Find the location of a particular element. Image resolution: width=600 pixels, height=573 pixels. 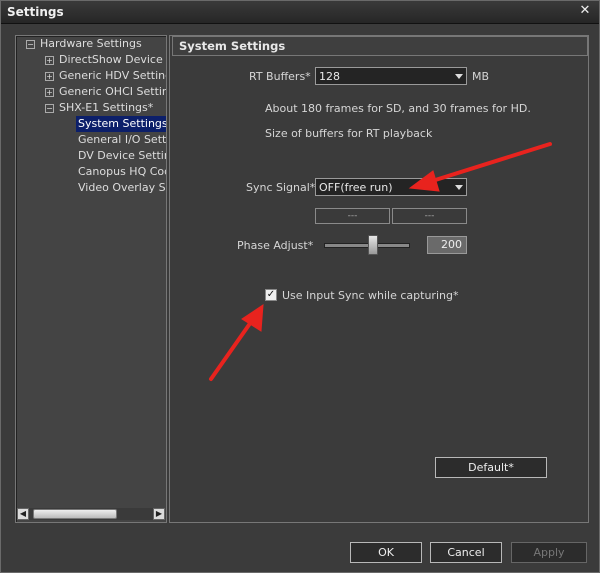

scroll-left-icon: ◀ is located at coordinates (23, 514).